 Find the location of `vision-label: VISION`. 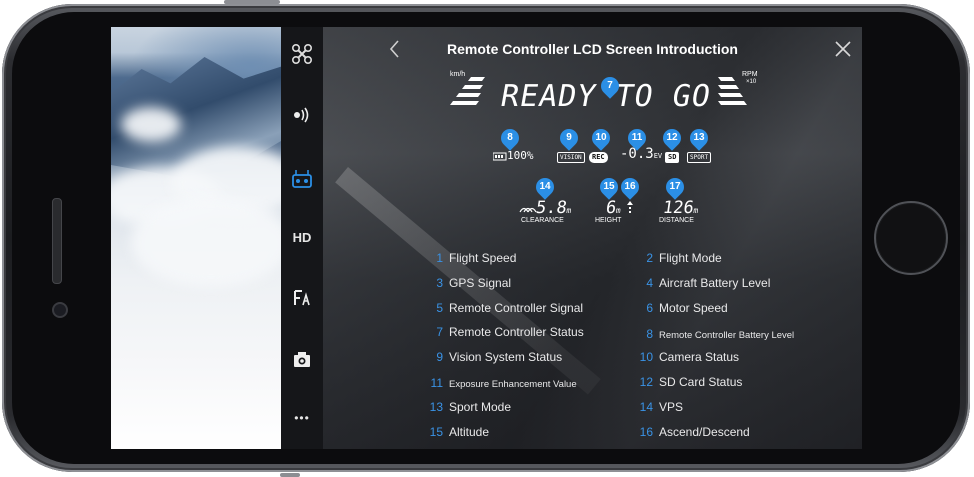

vision-label: VISION is located at coordinates (571, 157).